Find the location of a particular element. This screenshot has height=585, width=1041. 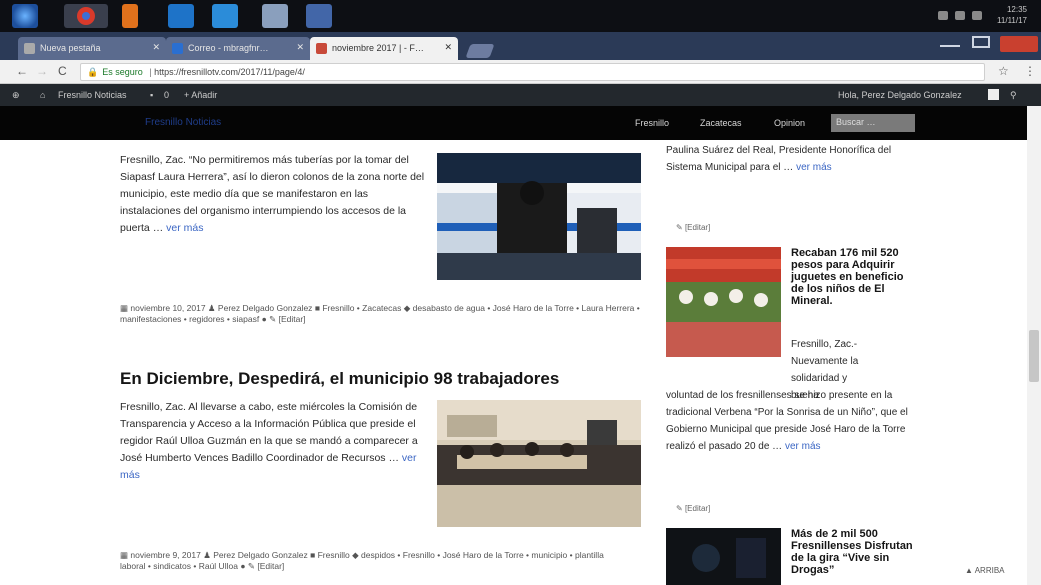

tray-arrow-icon is located at coordinates (943, 15).